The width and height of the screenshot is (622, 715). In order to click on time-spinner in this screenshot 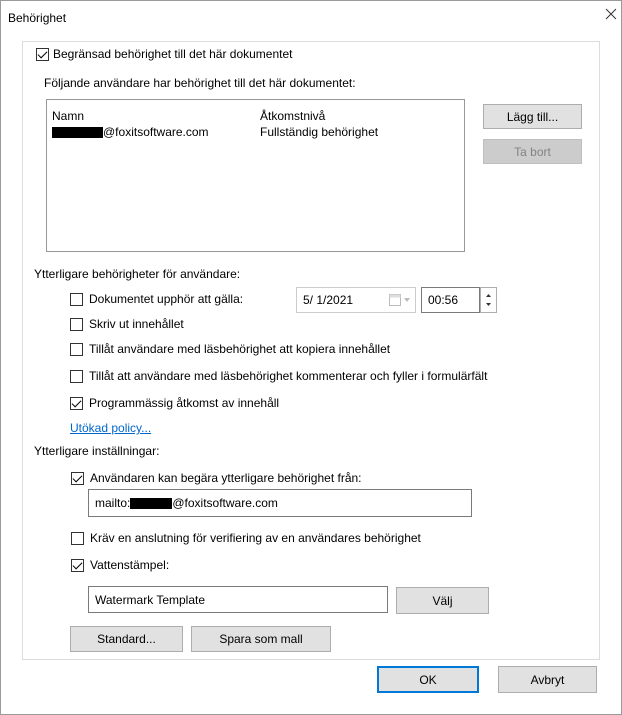, I will do `click(488, 300)`.